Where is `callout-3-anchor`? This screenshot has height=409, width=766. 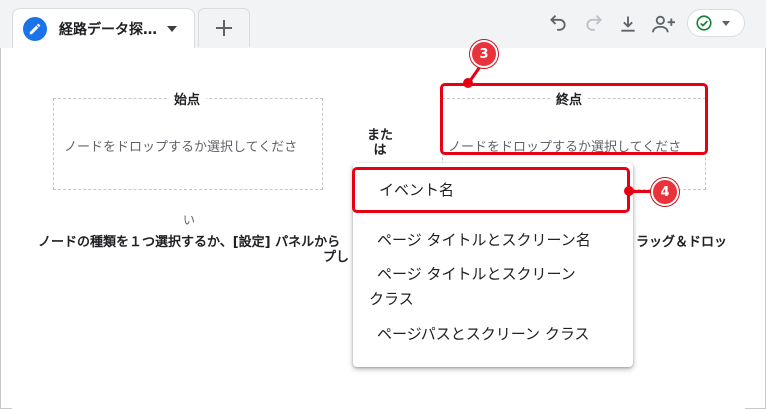 callout-3-anchor is located at coordinates (468, 83).